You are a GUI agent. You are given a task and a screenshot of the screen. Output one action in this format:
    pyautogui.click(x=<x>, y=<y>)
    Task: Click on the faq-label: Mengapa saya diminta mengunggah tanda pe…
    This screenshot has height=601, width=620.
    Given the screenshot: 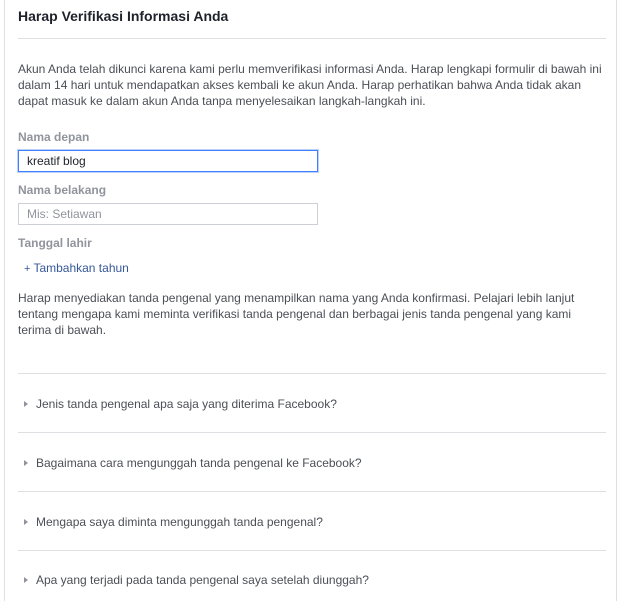 What is the action you would take?
    pyautogui.click(x=179, y=522)
    